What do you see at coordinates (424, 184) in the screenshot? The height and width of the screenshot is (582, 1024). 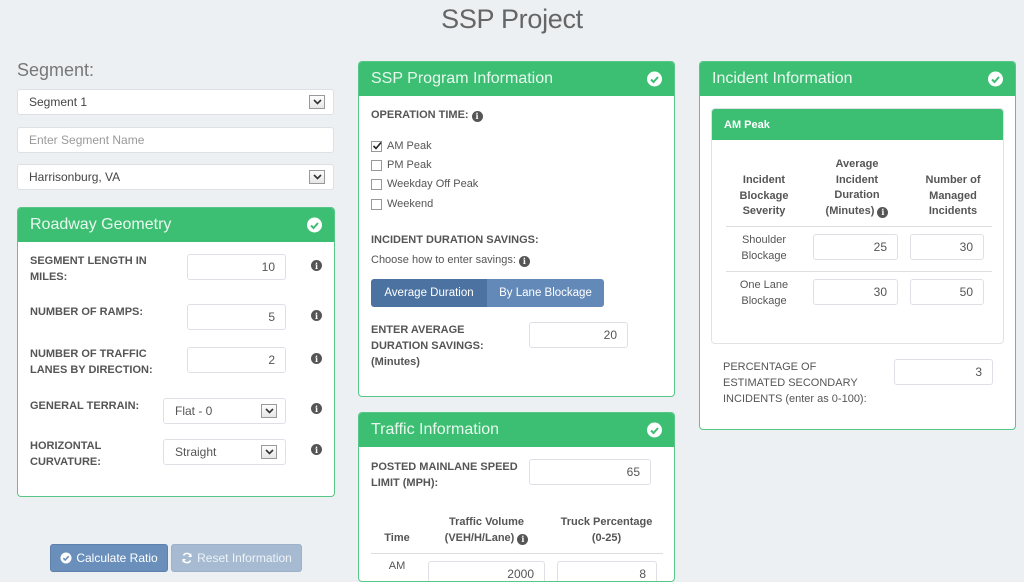 I see `option-weekday-off-peak: Weekday Off Peak` at bounding box center [424, 184].